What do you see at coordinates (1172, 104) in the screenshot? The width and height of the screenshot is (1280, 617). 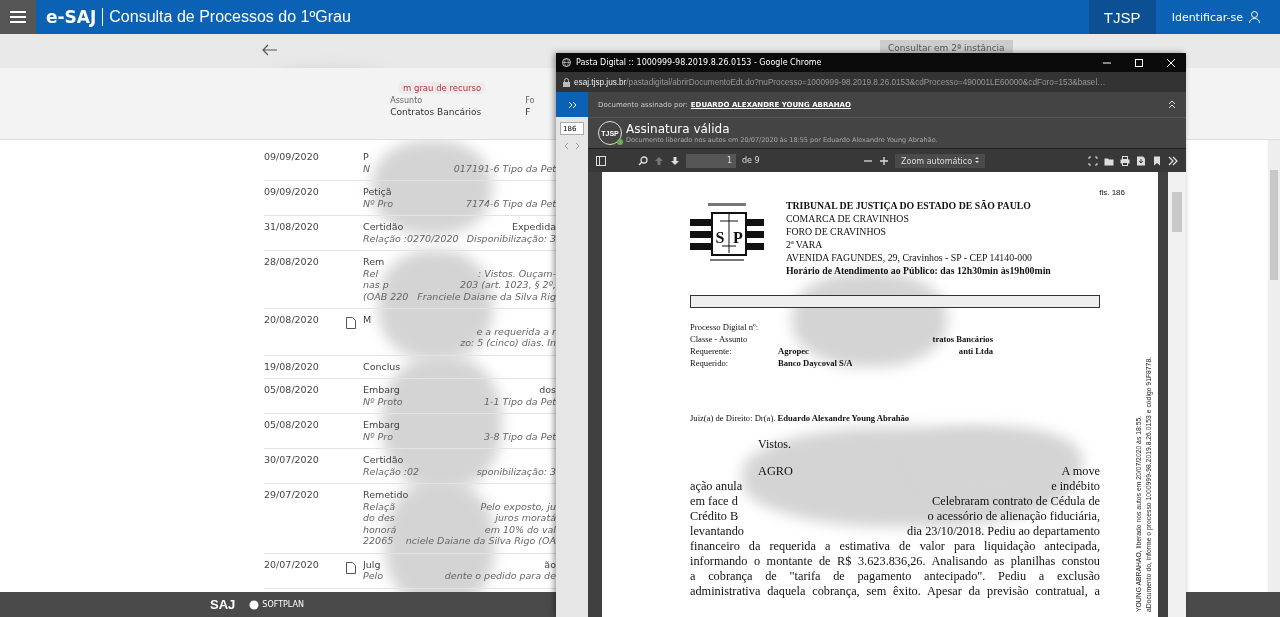 I see `collapse-button` at bounding box center [1172, 104].